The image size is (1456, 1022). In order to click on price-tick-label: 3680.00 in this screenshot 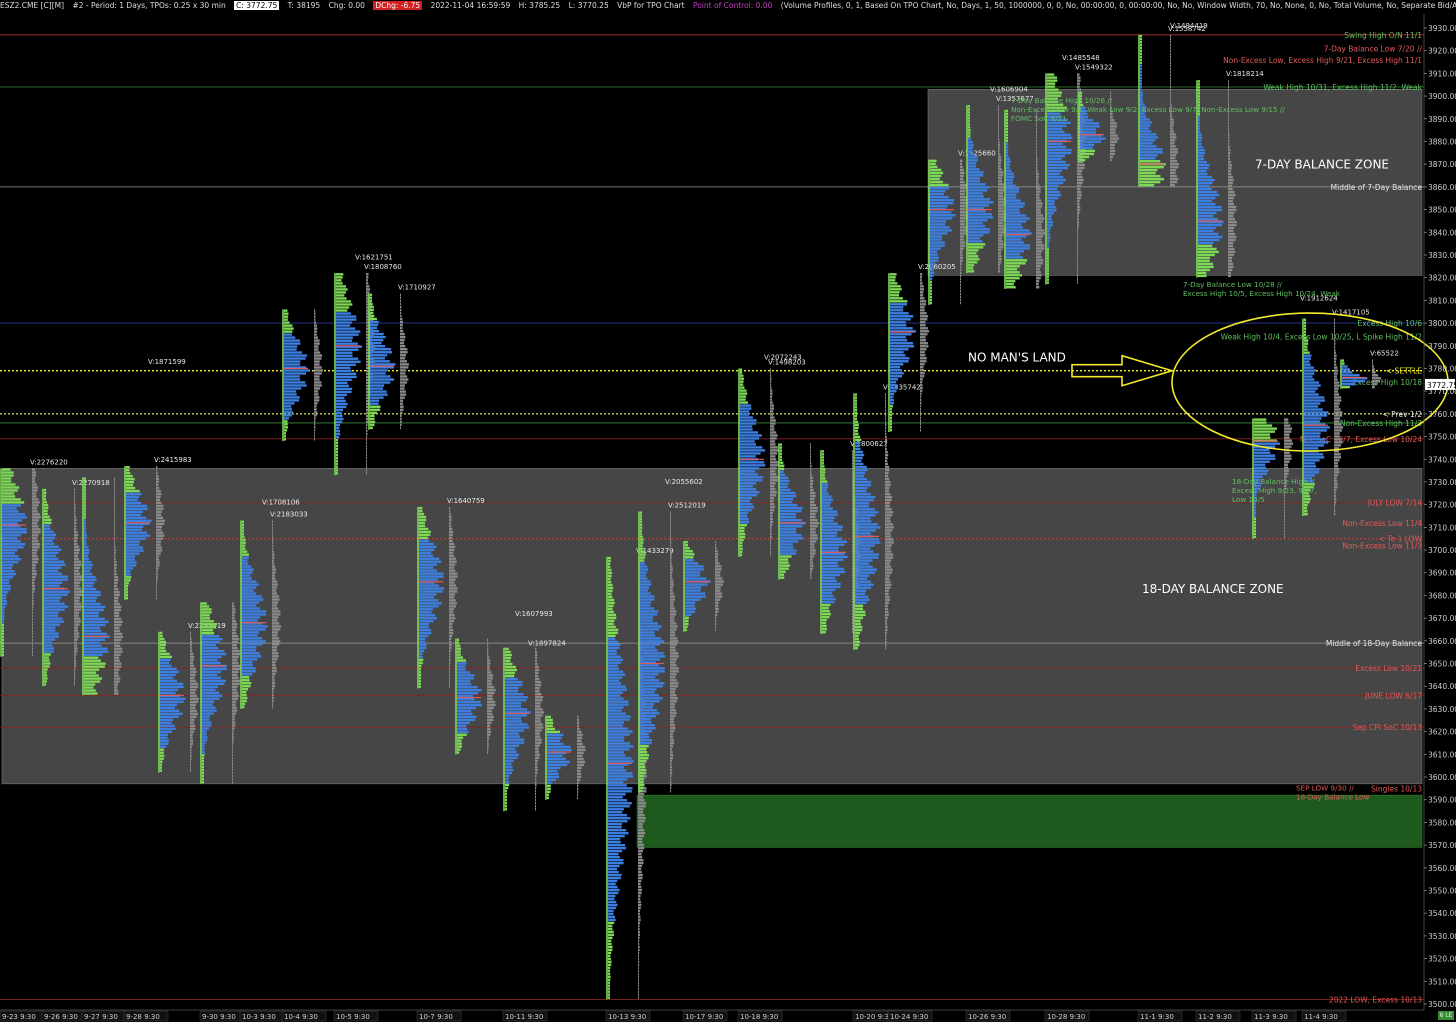, I will do `click(1442, 595)`.